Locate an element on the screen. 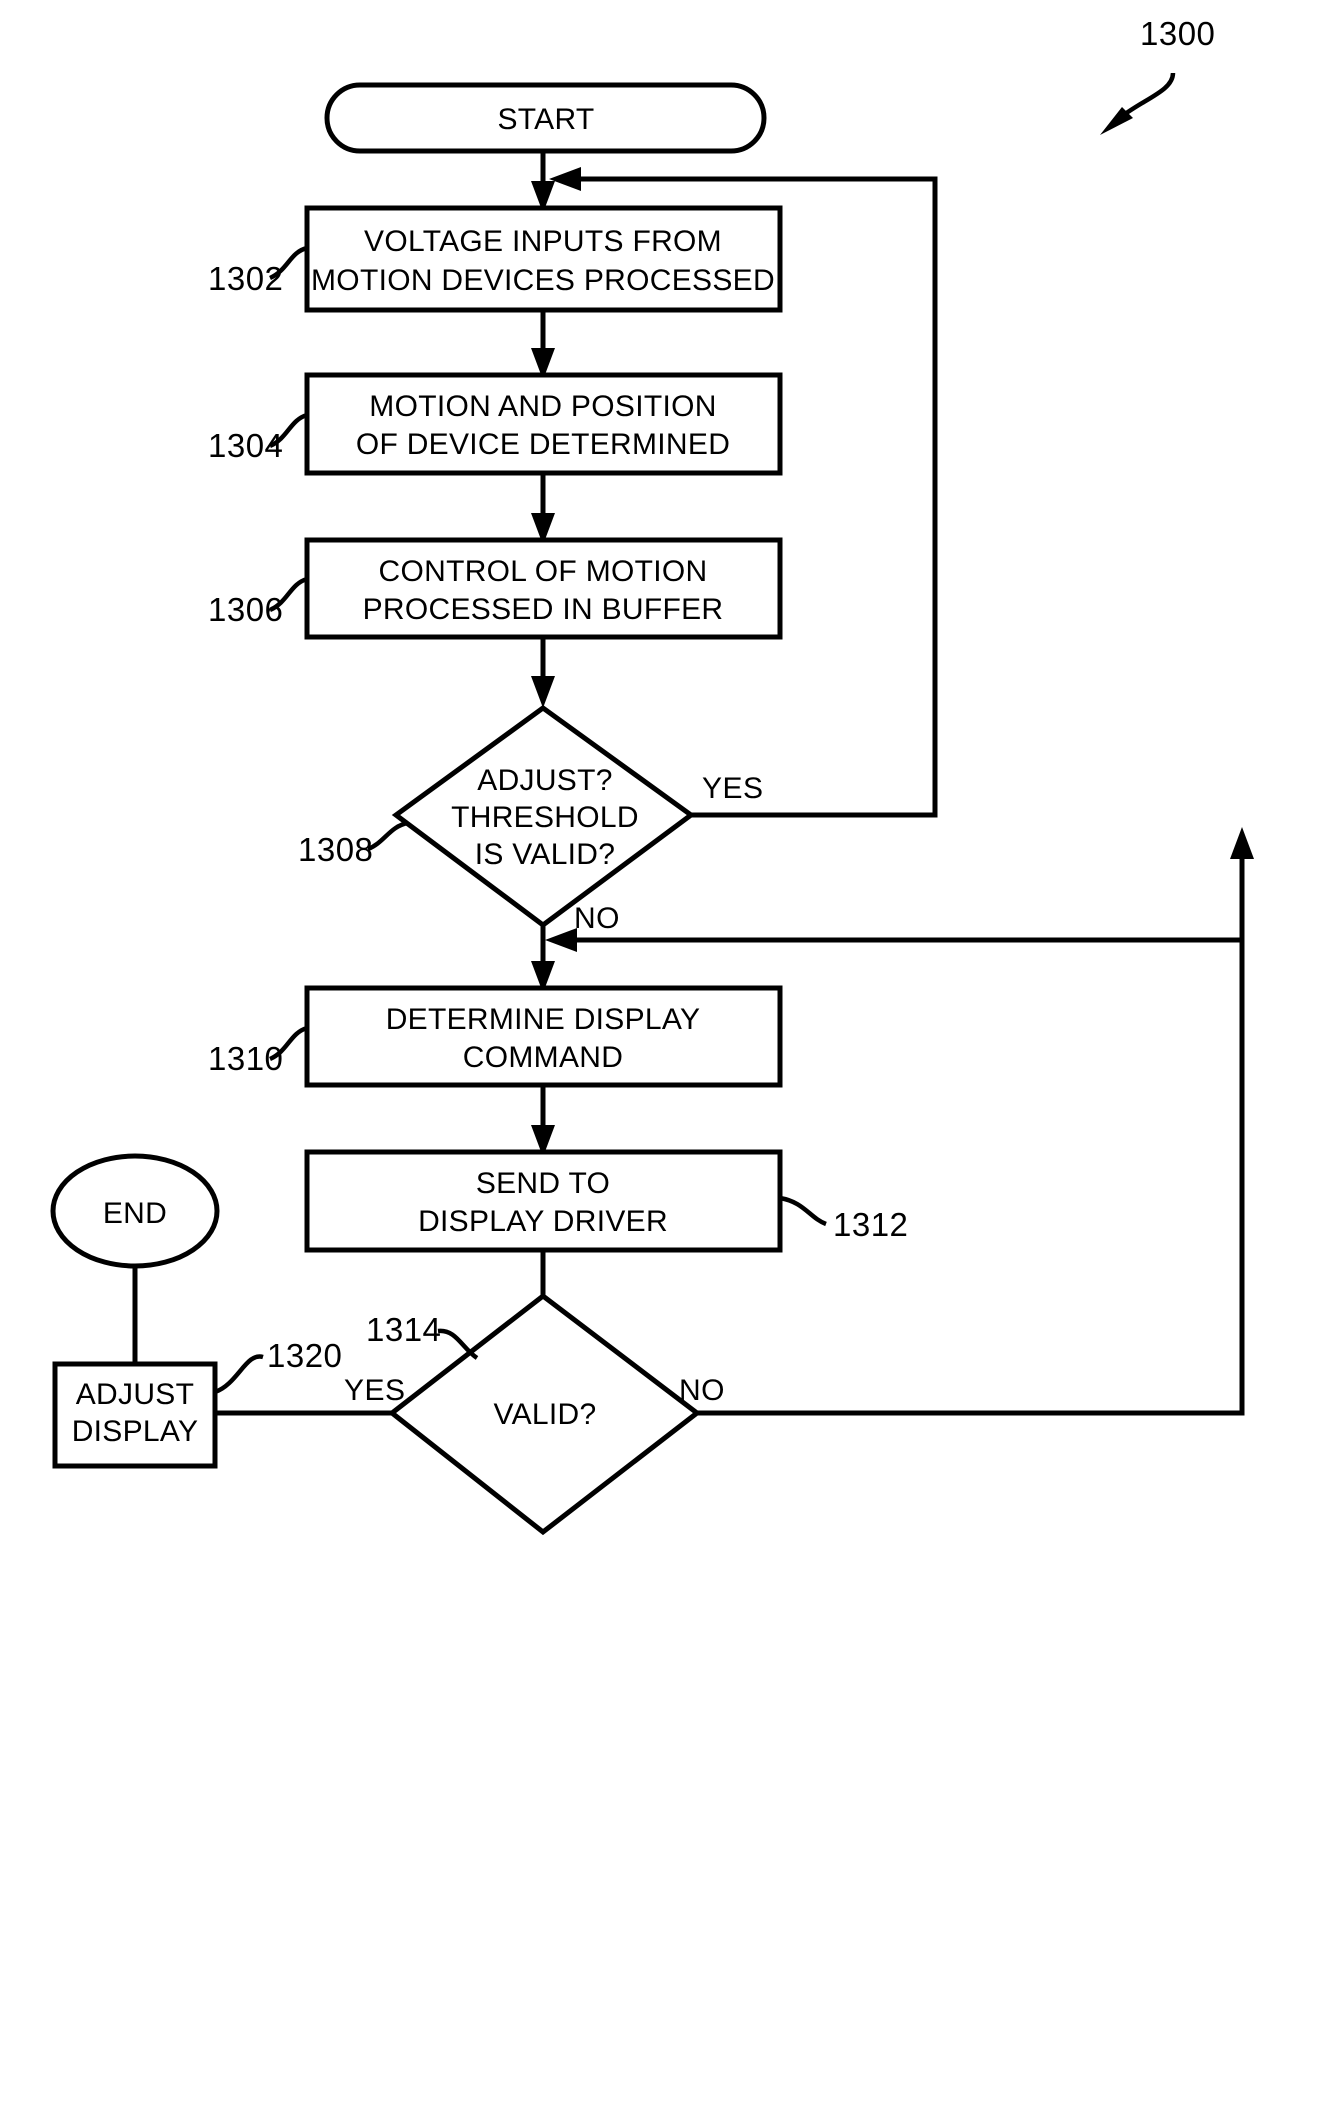  node-1320-line1: ADJUST is located at coordinates (135, 1394).